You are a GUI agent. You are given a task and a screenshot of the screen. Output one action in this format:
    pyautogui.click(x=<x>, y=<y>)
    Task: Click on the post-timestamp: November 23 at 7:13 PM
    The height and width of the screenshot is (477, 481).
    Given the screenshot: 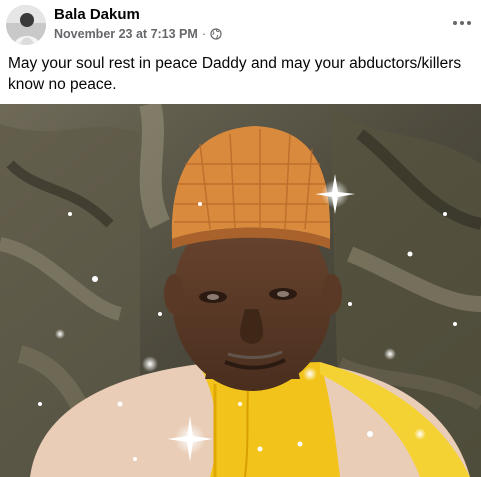 What is the action you would take?
    pyautogui.click(x=126, y=34)
    